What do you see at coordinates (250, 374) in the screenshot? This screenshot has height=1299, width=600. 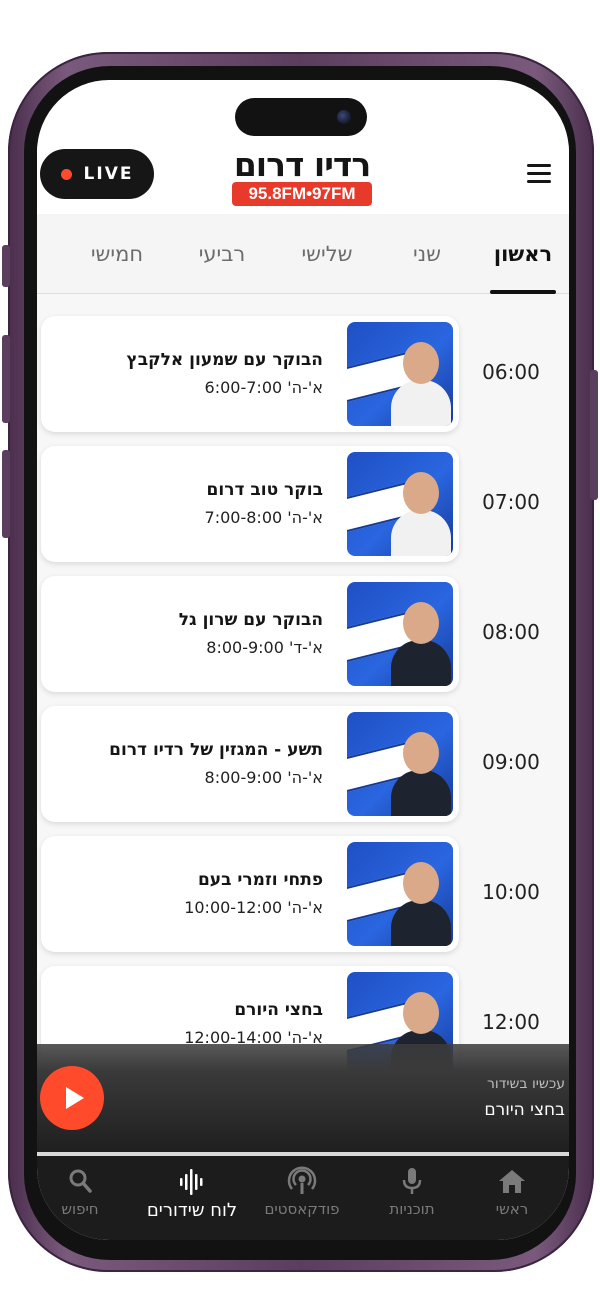 I see `show-card: הבוקר עם שמעון אלקבץ א'-ה' 6:00-7:00` at bounding box center [250, 374].